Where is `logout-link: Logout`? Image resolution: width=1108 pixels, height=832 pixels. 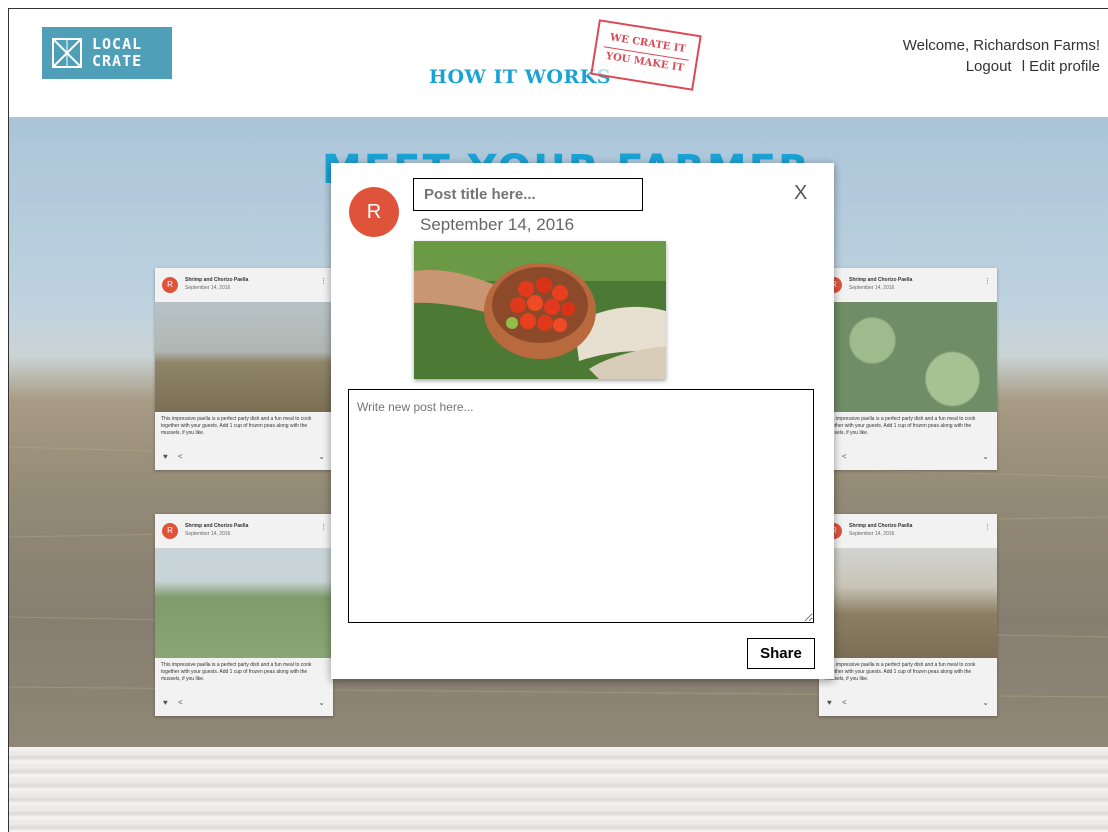 logout-link: Logout is located at coordinates (989, 66).